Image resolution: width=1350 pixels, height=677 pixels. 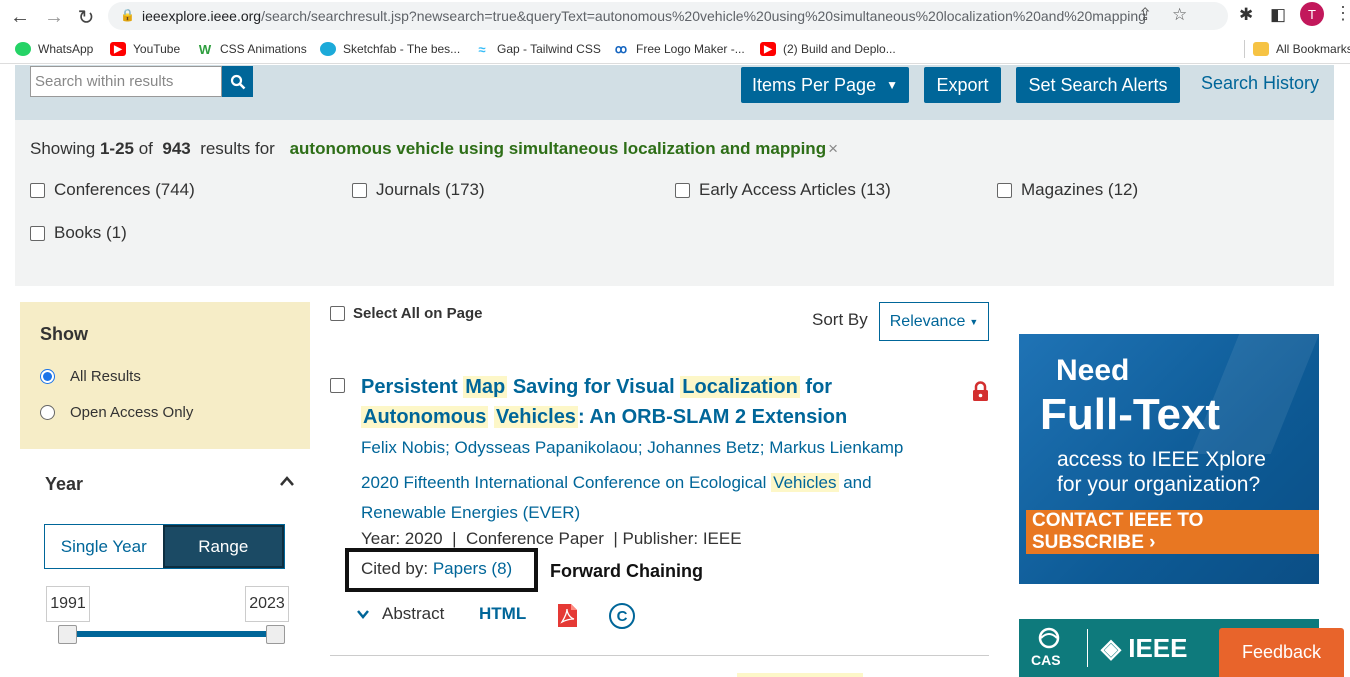 What do you see at coordinates (1067, 190) in the screenshot?
I see `facet-magazines: Magazines (12)` at bounding box center [1067, 190].